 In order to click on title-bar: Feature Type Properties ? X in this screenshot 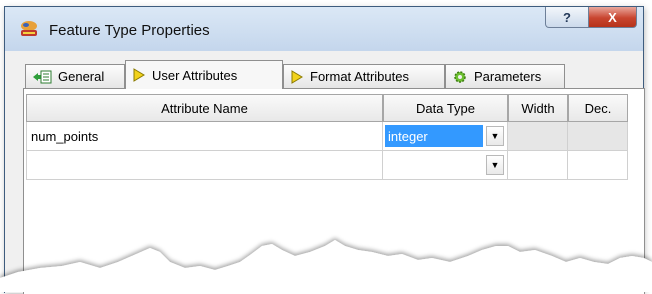, I will do `click(324, 29)`.